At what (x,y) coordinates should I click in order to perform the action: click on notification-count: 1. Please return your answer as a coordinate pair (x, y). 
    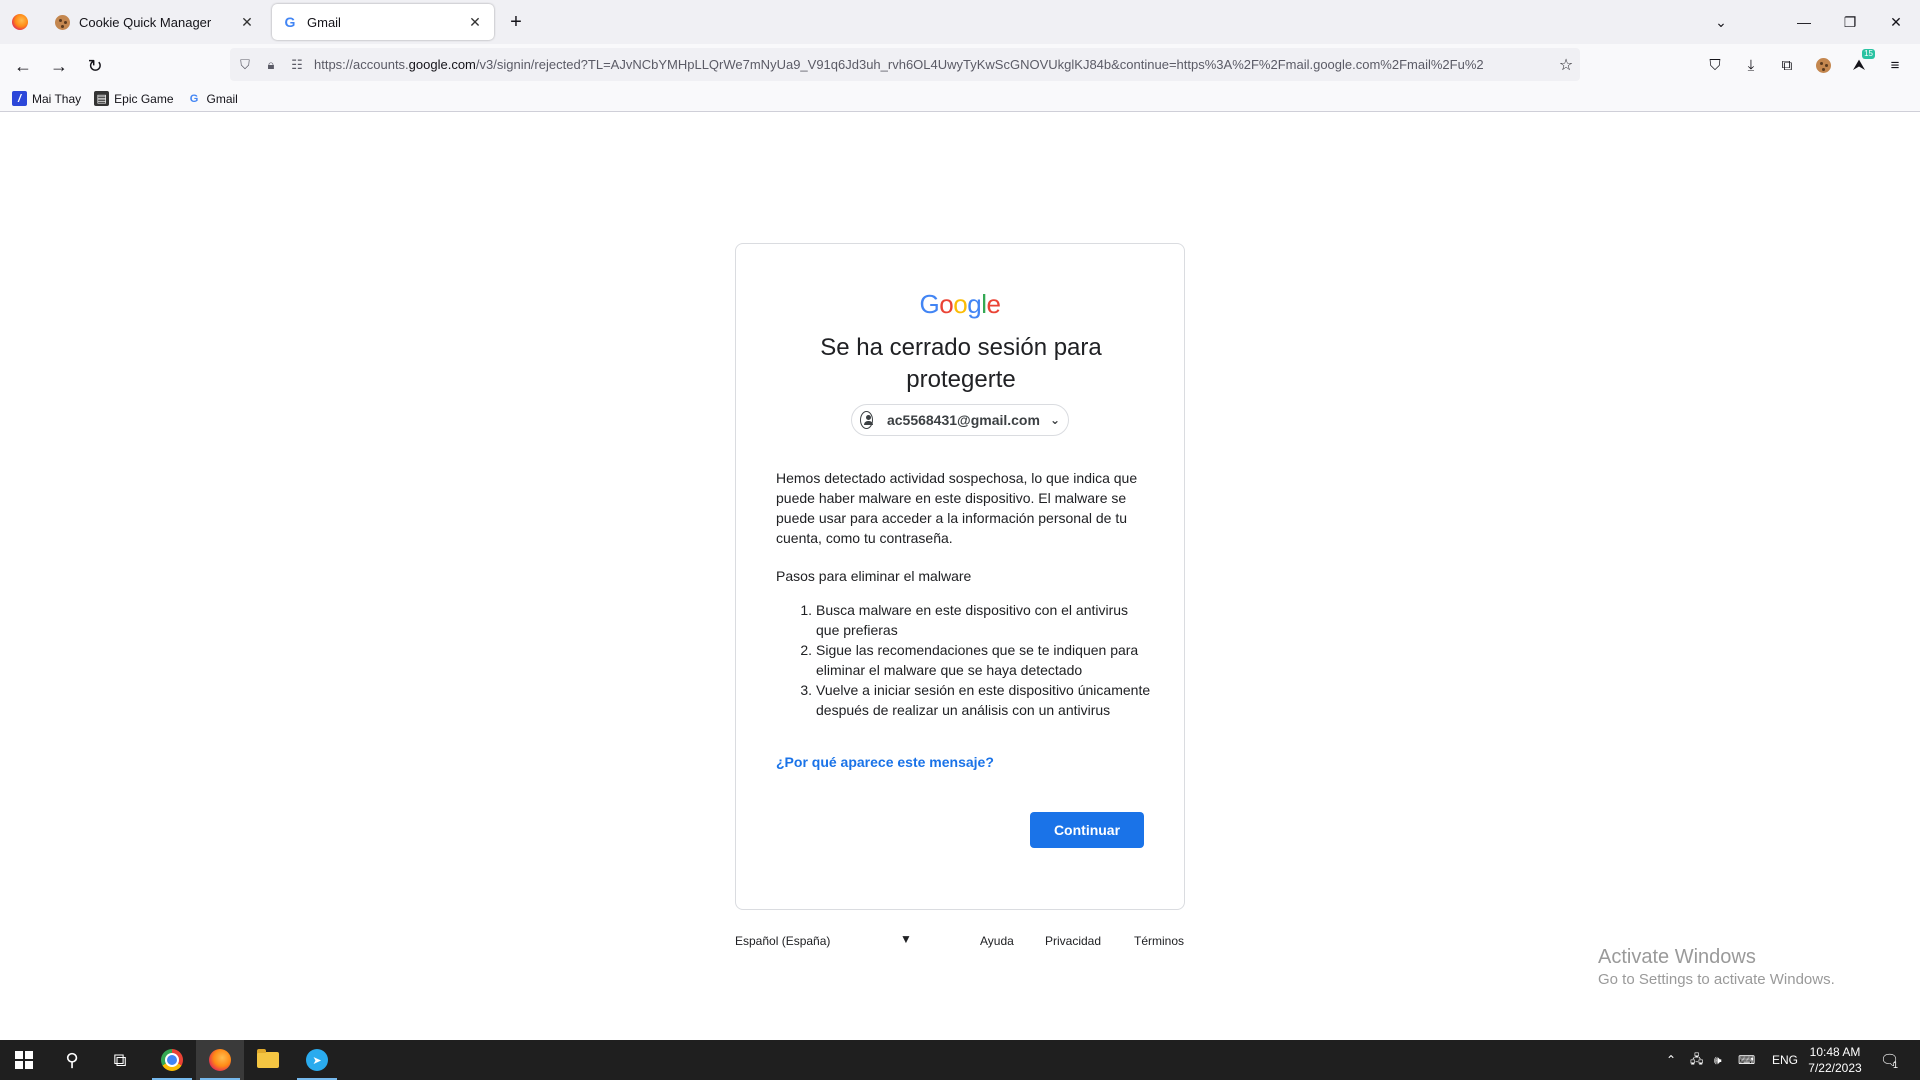
    Looking at the image, I should click on (1896, 1065).